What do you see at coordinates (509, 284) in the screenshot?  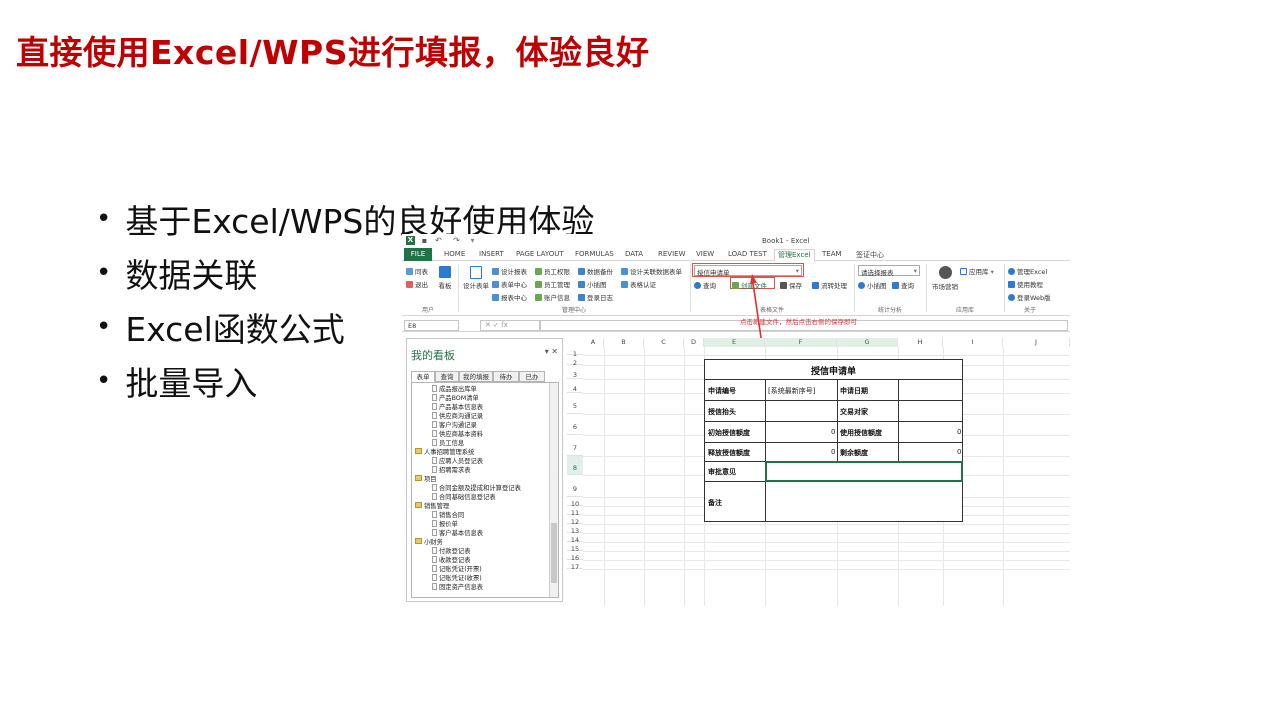 I see `form-center-button: 表单中心` at bounding box center [509, 284].